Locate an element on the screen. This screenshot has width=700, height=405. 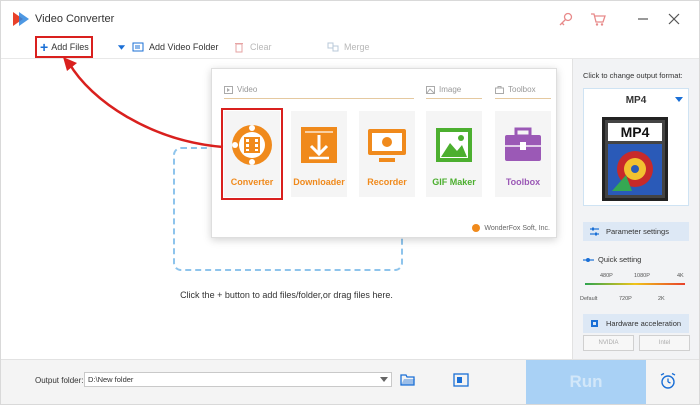
section-toolbox: Toolbox is located at coordinates (515, 89).